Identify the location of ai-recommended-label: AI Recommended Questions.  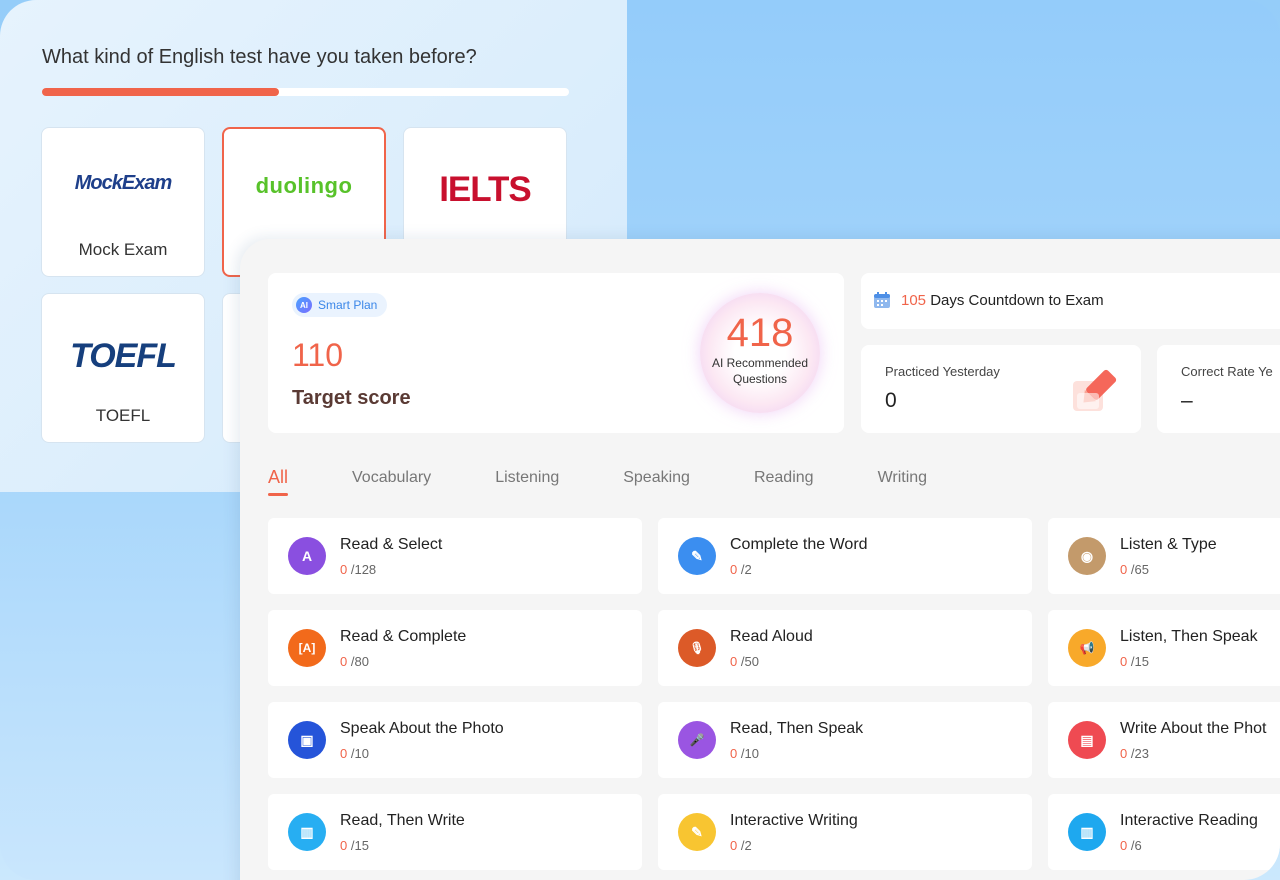
(760, 371).